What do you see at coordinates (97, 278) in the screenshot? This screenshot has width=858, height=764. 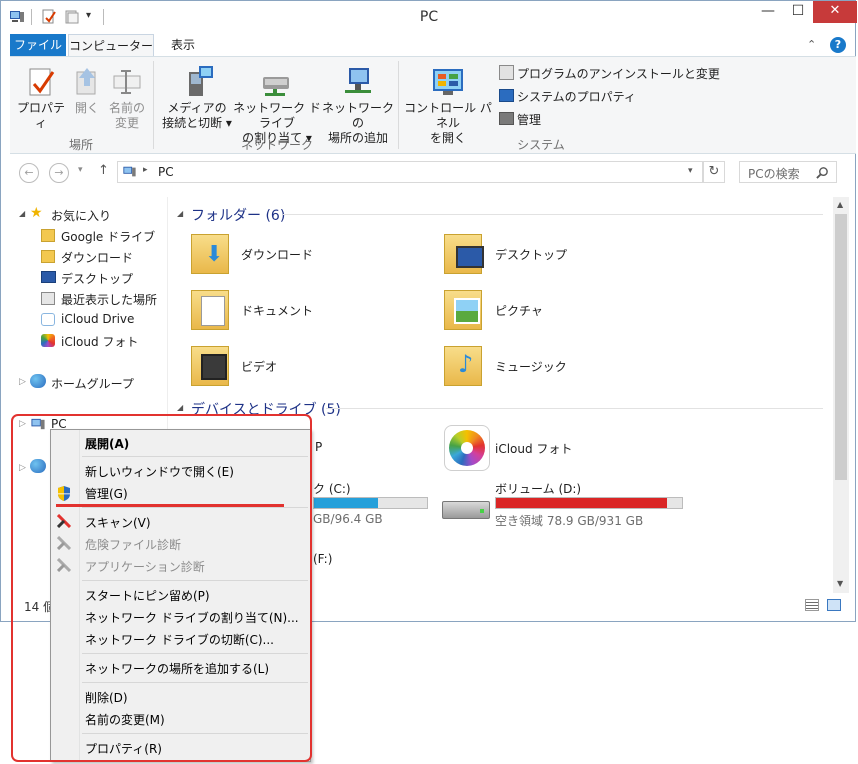 I see `nav-item-desktop: デスクトップ` at bounding box center [97, 278].